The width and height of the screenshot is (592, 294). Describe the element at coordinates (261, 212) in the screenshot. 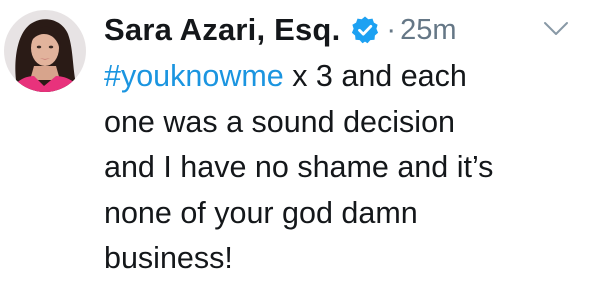

I see `tweet-text-line: none of your god damn` at that location.